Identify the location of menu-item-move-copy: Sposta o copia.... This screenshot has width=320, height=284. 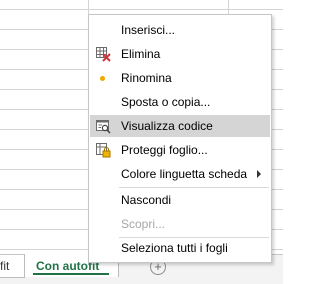
(180, 102).